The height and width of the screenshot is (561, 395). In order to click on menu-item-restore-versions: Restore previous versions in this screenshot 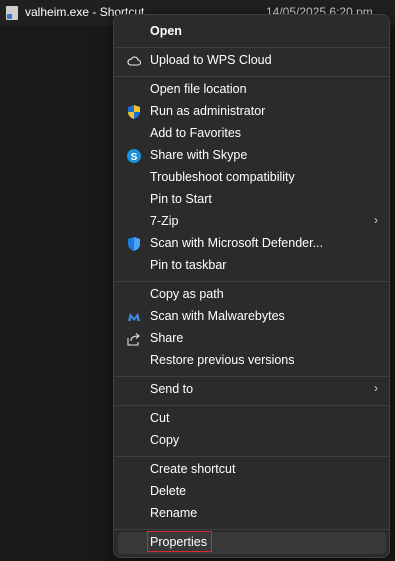, I will do `click(252, 361)`.